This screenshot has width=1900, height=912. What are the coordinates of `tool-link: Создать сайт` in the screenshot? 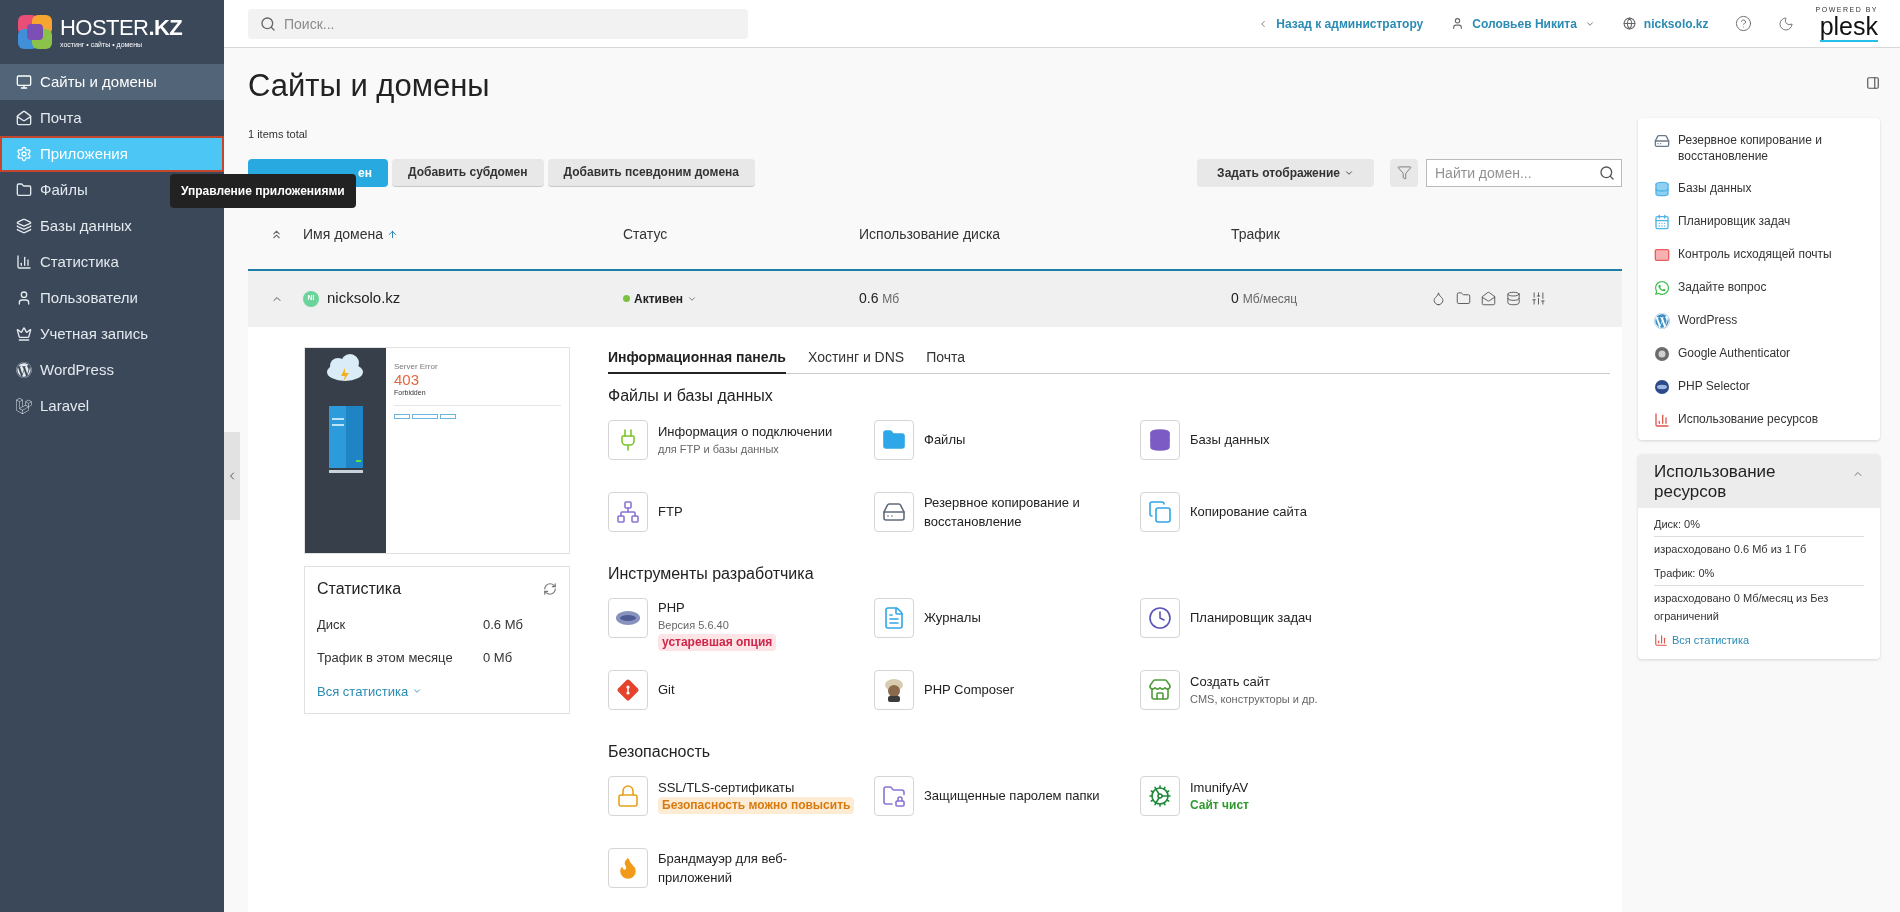 It's located at (1290, 681).